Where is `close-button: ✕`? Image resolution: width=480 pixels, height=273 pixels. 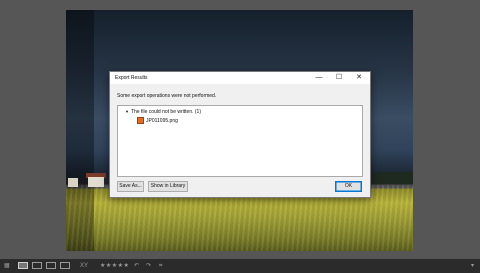
close-button: ✕ is located at coordinates (359, 78).